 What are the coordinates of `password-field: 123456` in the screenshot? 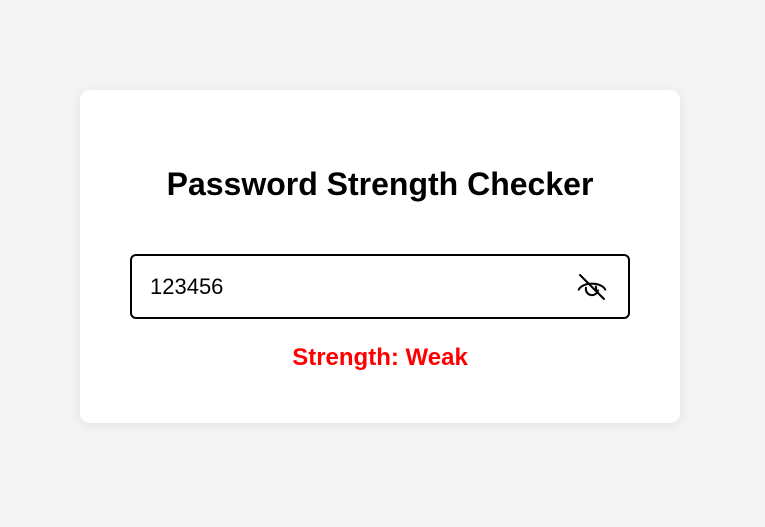 It's located at (380, 286).